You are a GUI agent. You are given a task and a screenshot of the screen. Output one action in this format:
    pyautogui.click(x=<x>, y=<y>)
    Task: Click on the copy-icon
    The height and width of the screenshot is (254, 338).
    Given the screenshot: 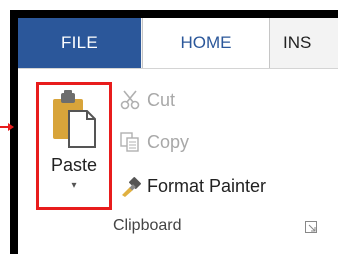 What is the action you would take?
    pyautogui.click(x=129, y=142)
    